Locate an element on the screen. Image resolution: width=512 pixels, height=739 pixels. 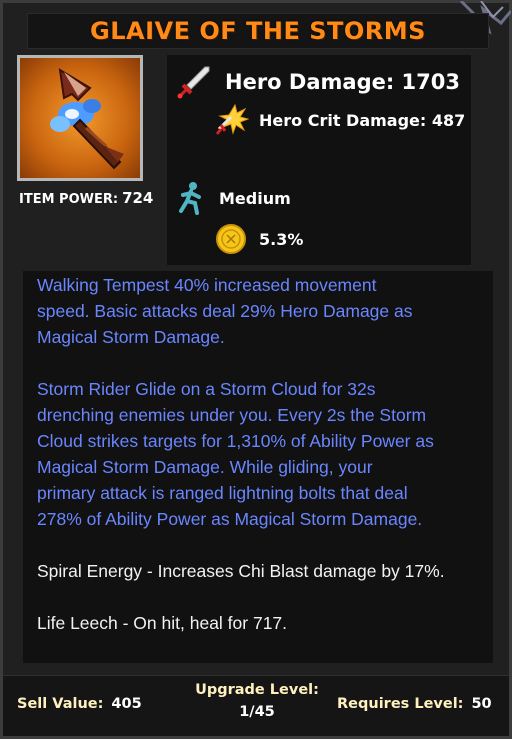
item-power: ITEM POWER: 724 is located at coordinates (86, 198).